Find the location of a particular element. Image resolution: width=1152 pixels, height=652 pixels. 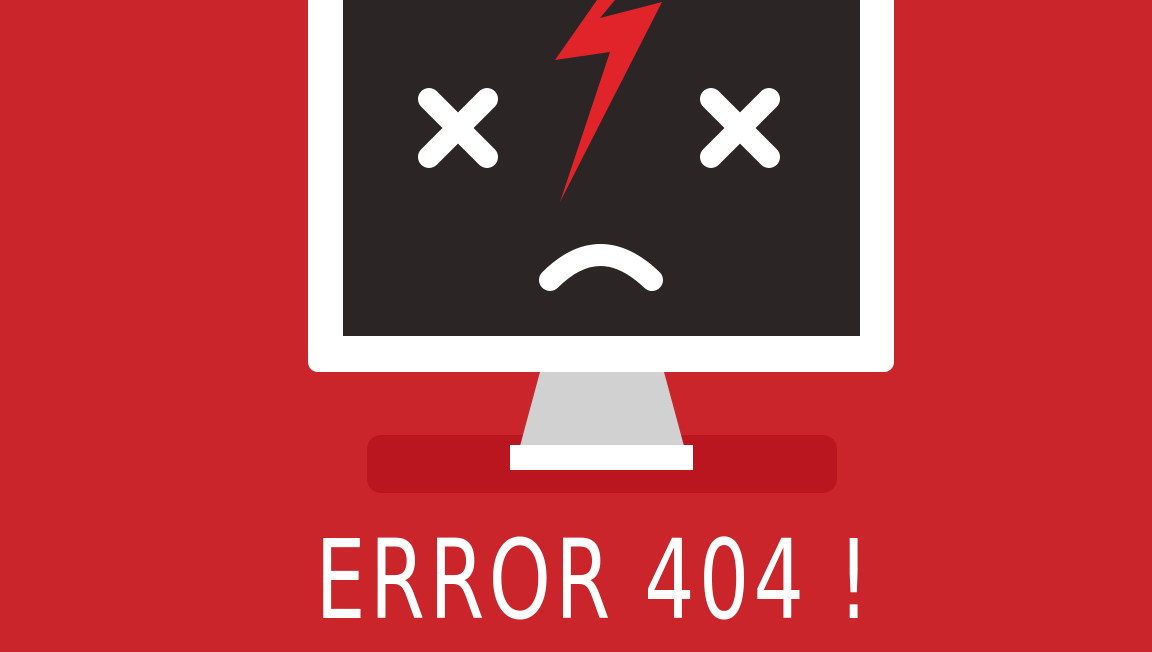

monitor-foot is located at coordinates (601, 457).